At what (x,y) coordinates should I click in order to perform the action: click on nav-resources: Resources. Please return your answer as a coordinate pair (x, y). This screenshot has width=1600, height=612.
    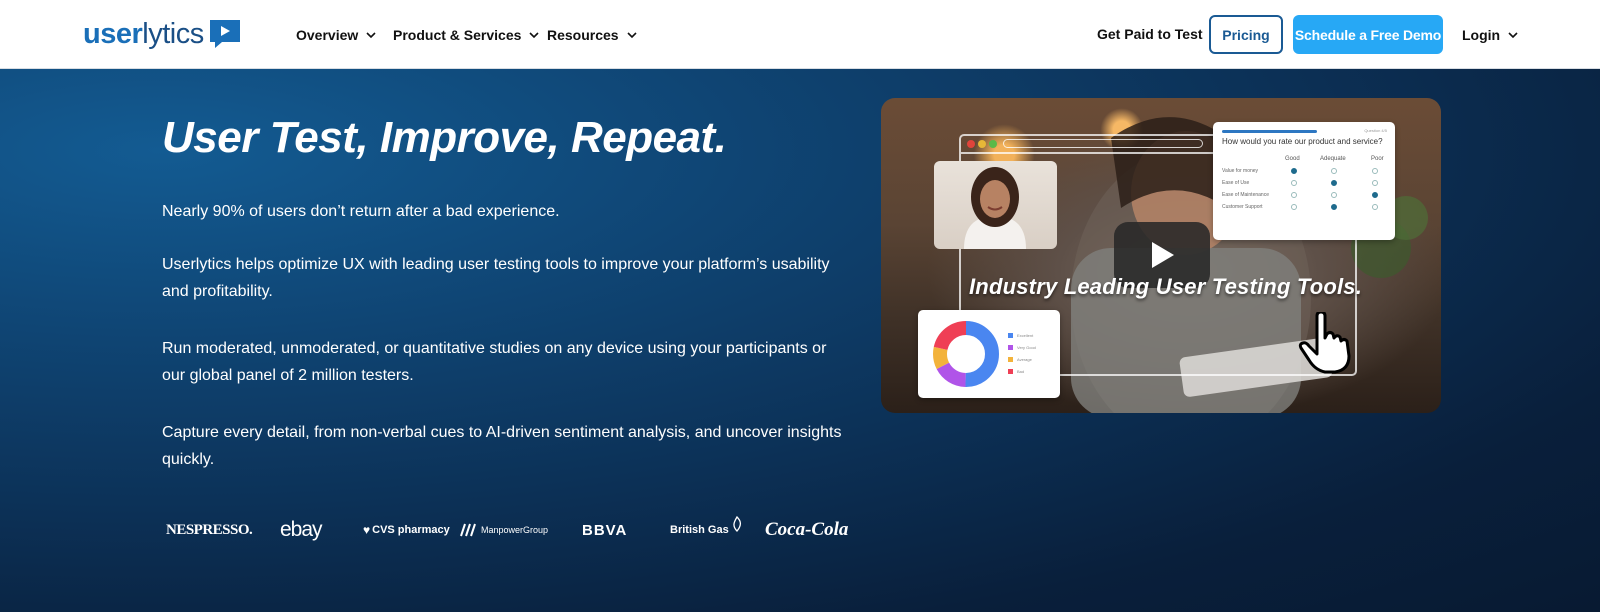
    Looking at the image, I should click on (592, 35).